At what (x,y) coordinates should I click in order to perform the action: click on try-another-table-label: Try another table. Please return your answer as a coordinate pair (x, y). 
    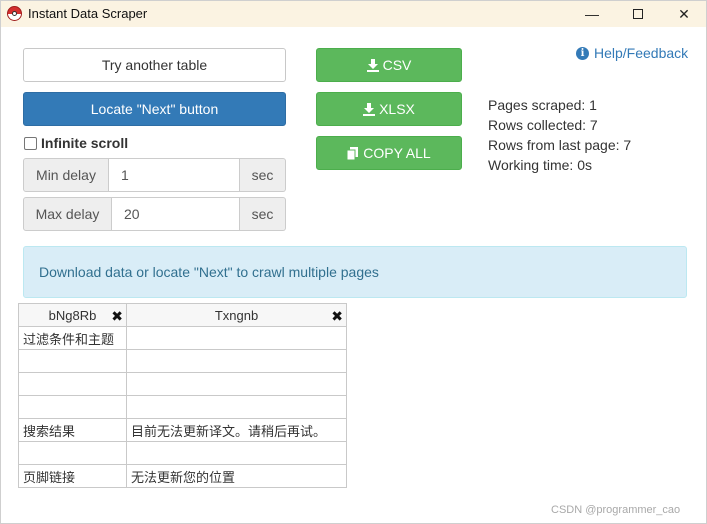
    Looking at the image, I should click on (154, 65).